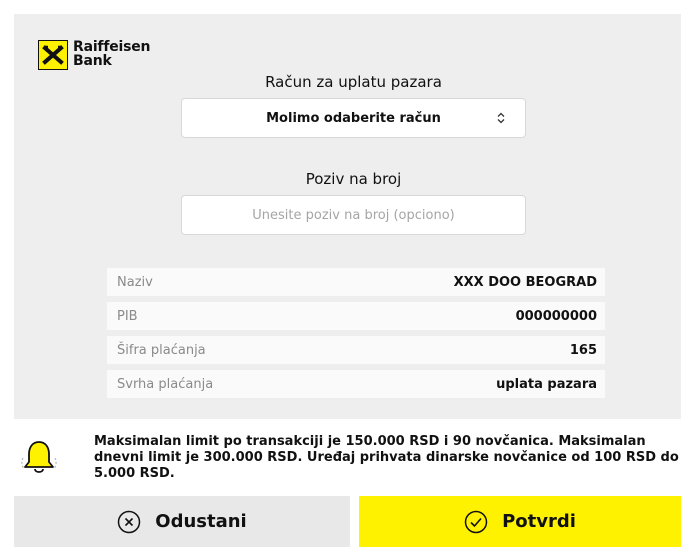 The height and width of the screenshot is (547, 681). I want to click on reference-label: Poziv na broj, so click(353, 179).